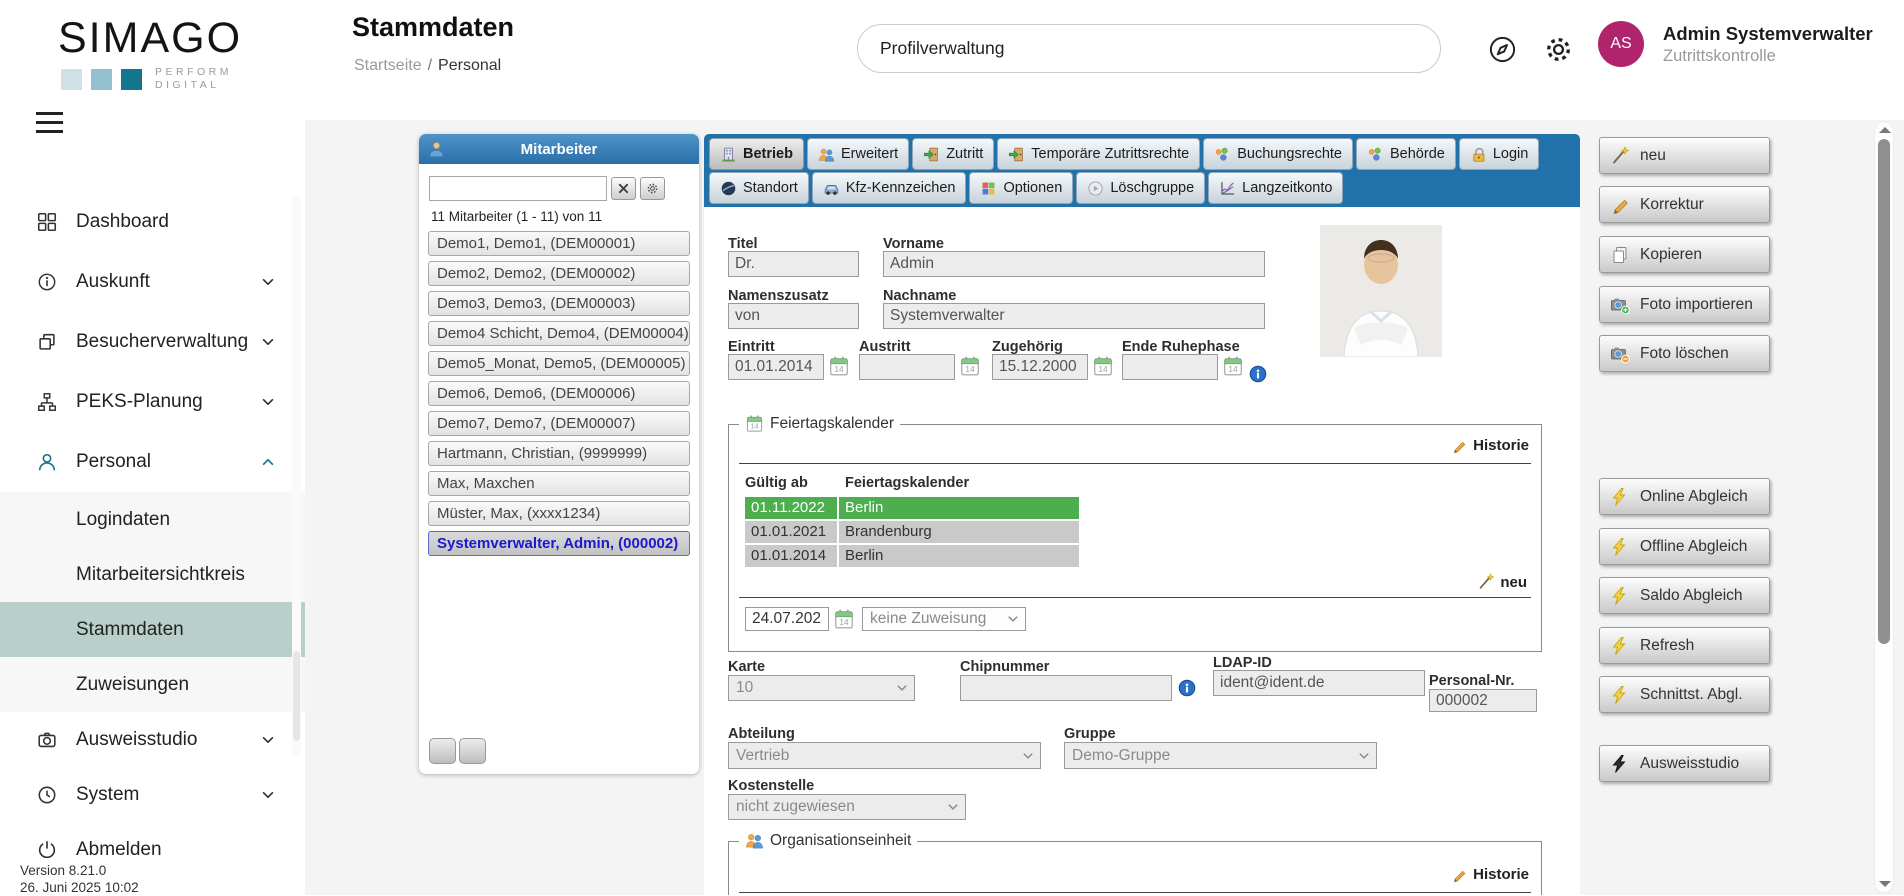 This screenshot has width=1904, height=896. I want to click on sidebar-item-dashboard: Dashboard, so click(152, 222).